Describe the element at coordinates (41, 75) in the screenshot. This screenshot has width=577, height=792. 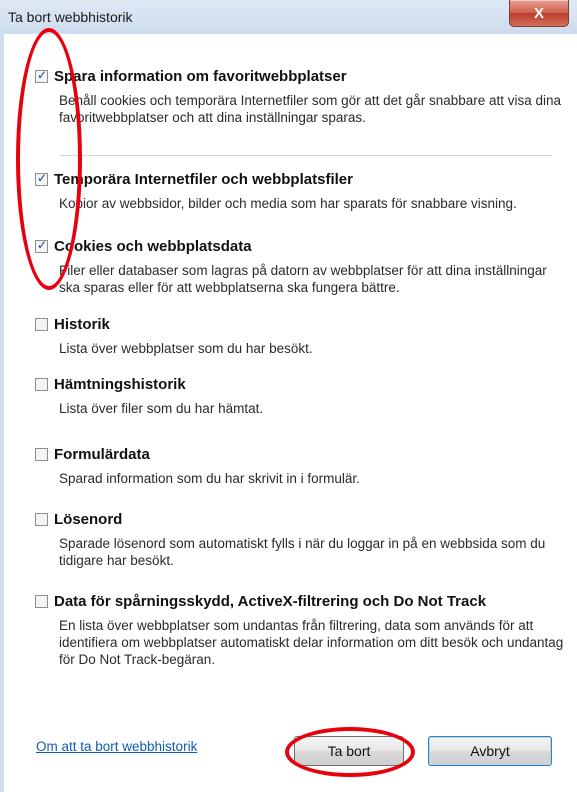
I see `checkbox-favorites` at that location.